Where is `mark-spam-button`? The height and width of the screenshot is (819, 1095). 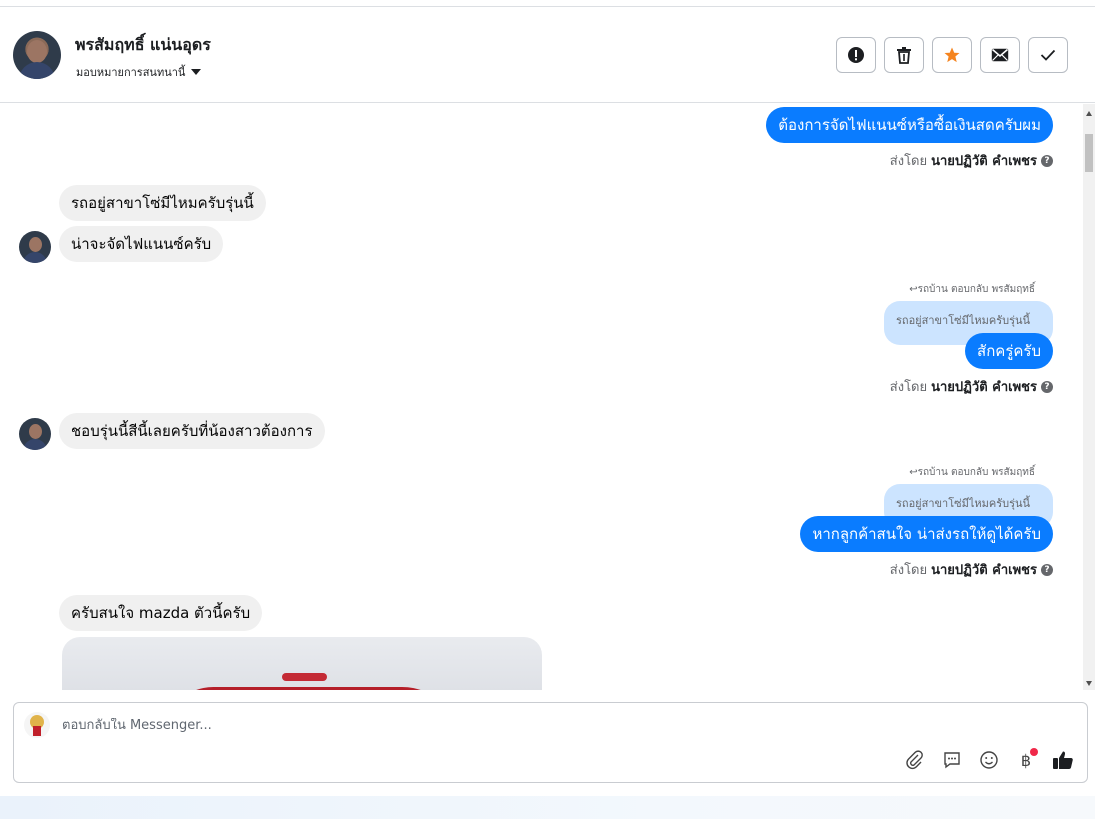
mark-spam-button is located at coordinates (856, 55).